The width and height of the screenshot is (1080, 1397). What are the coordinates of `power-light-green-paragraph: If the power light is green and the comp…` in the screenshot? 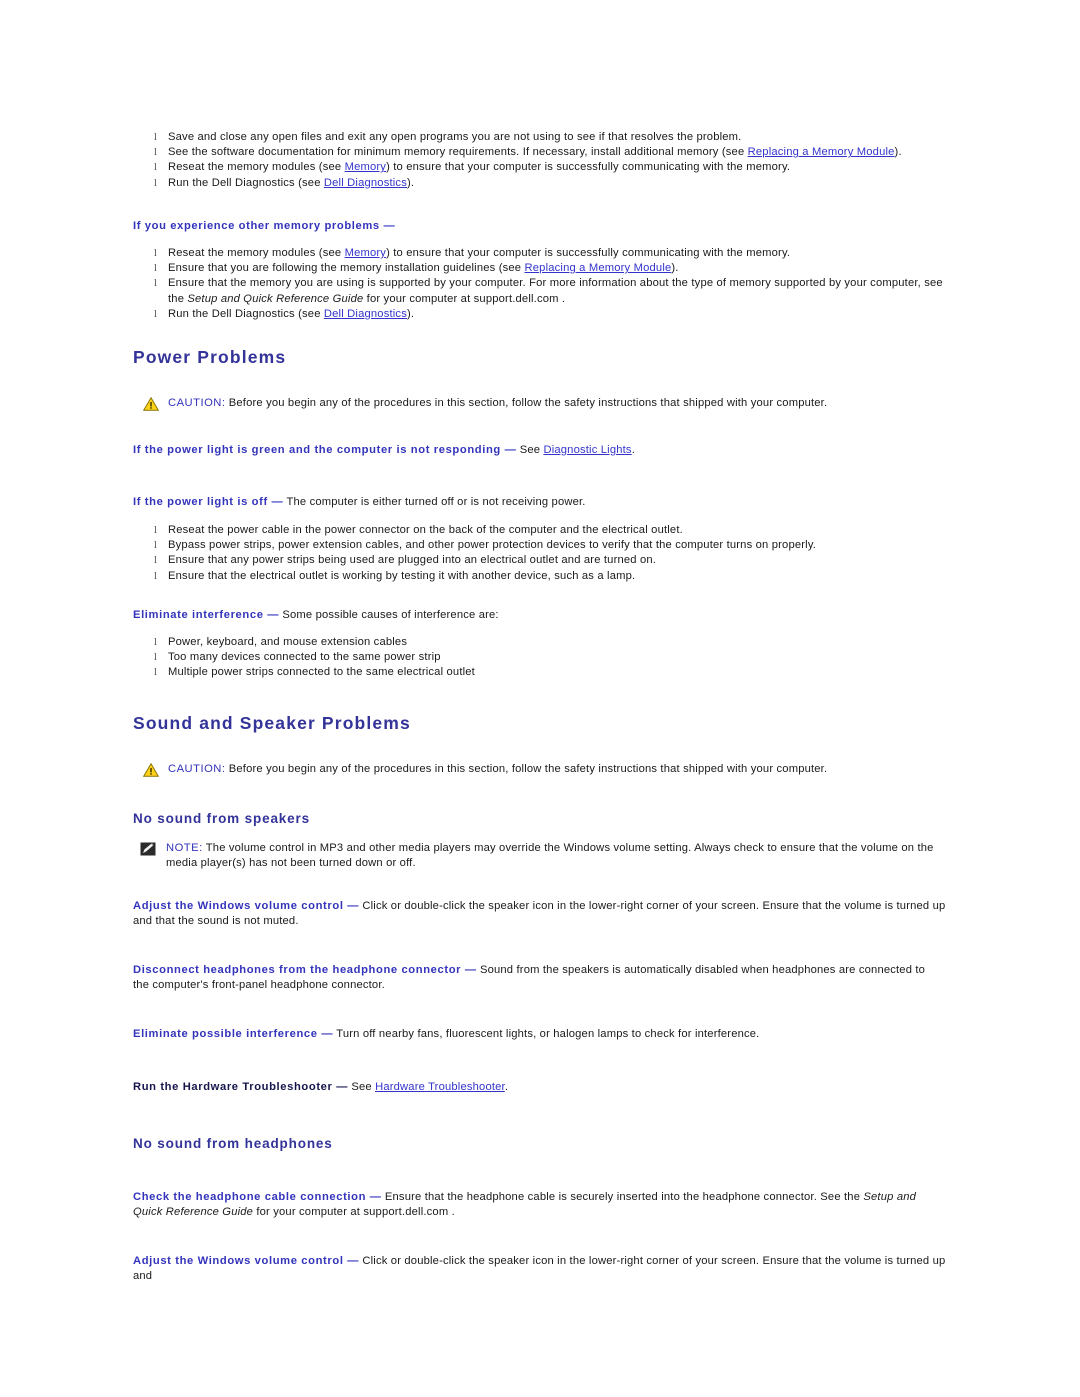 It's located at (543, 450).